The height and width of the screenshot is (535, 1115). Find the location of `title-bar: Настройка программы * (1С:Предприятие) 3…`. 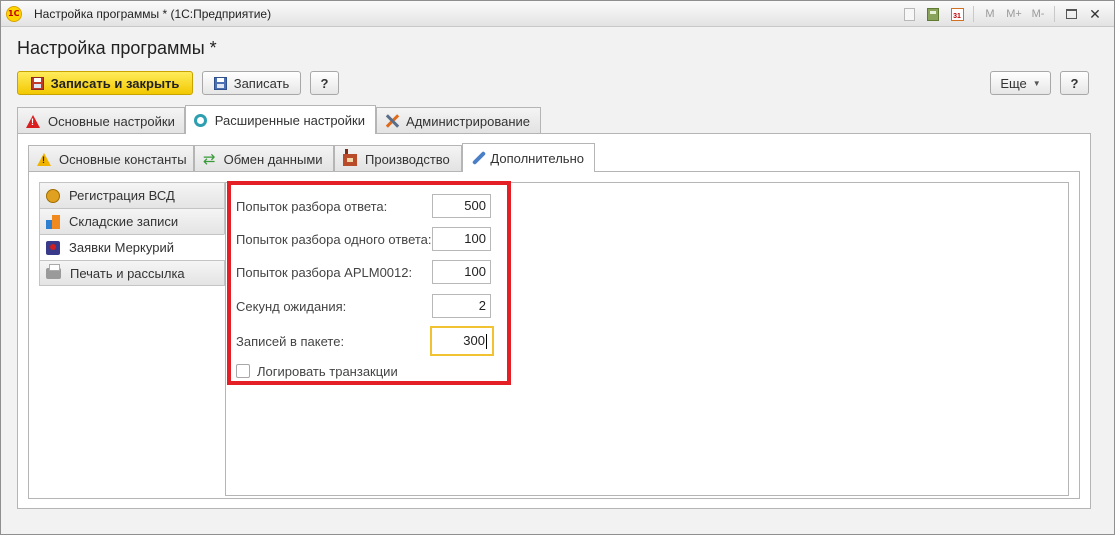

title-bar: Настройка программы * (1С:Предприятие) 3… is located at coordinates (557, 14).